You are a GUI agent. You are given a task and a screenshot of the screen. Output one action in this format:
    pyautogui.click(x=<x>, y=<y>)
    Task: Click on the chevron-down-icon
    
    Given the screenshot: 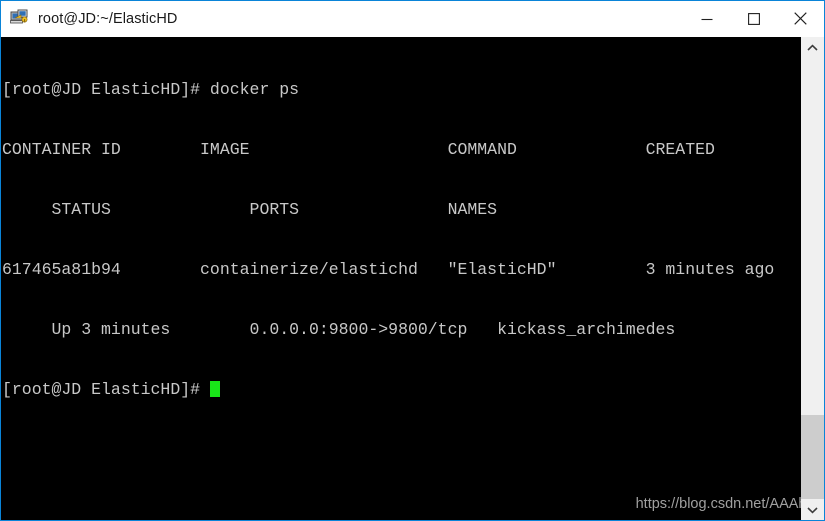 What is the action you would take?
    pyautogui.click(x=812, y=510)
    